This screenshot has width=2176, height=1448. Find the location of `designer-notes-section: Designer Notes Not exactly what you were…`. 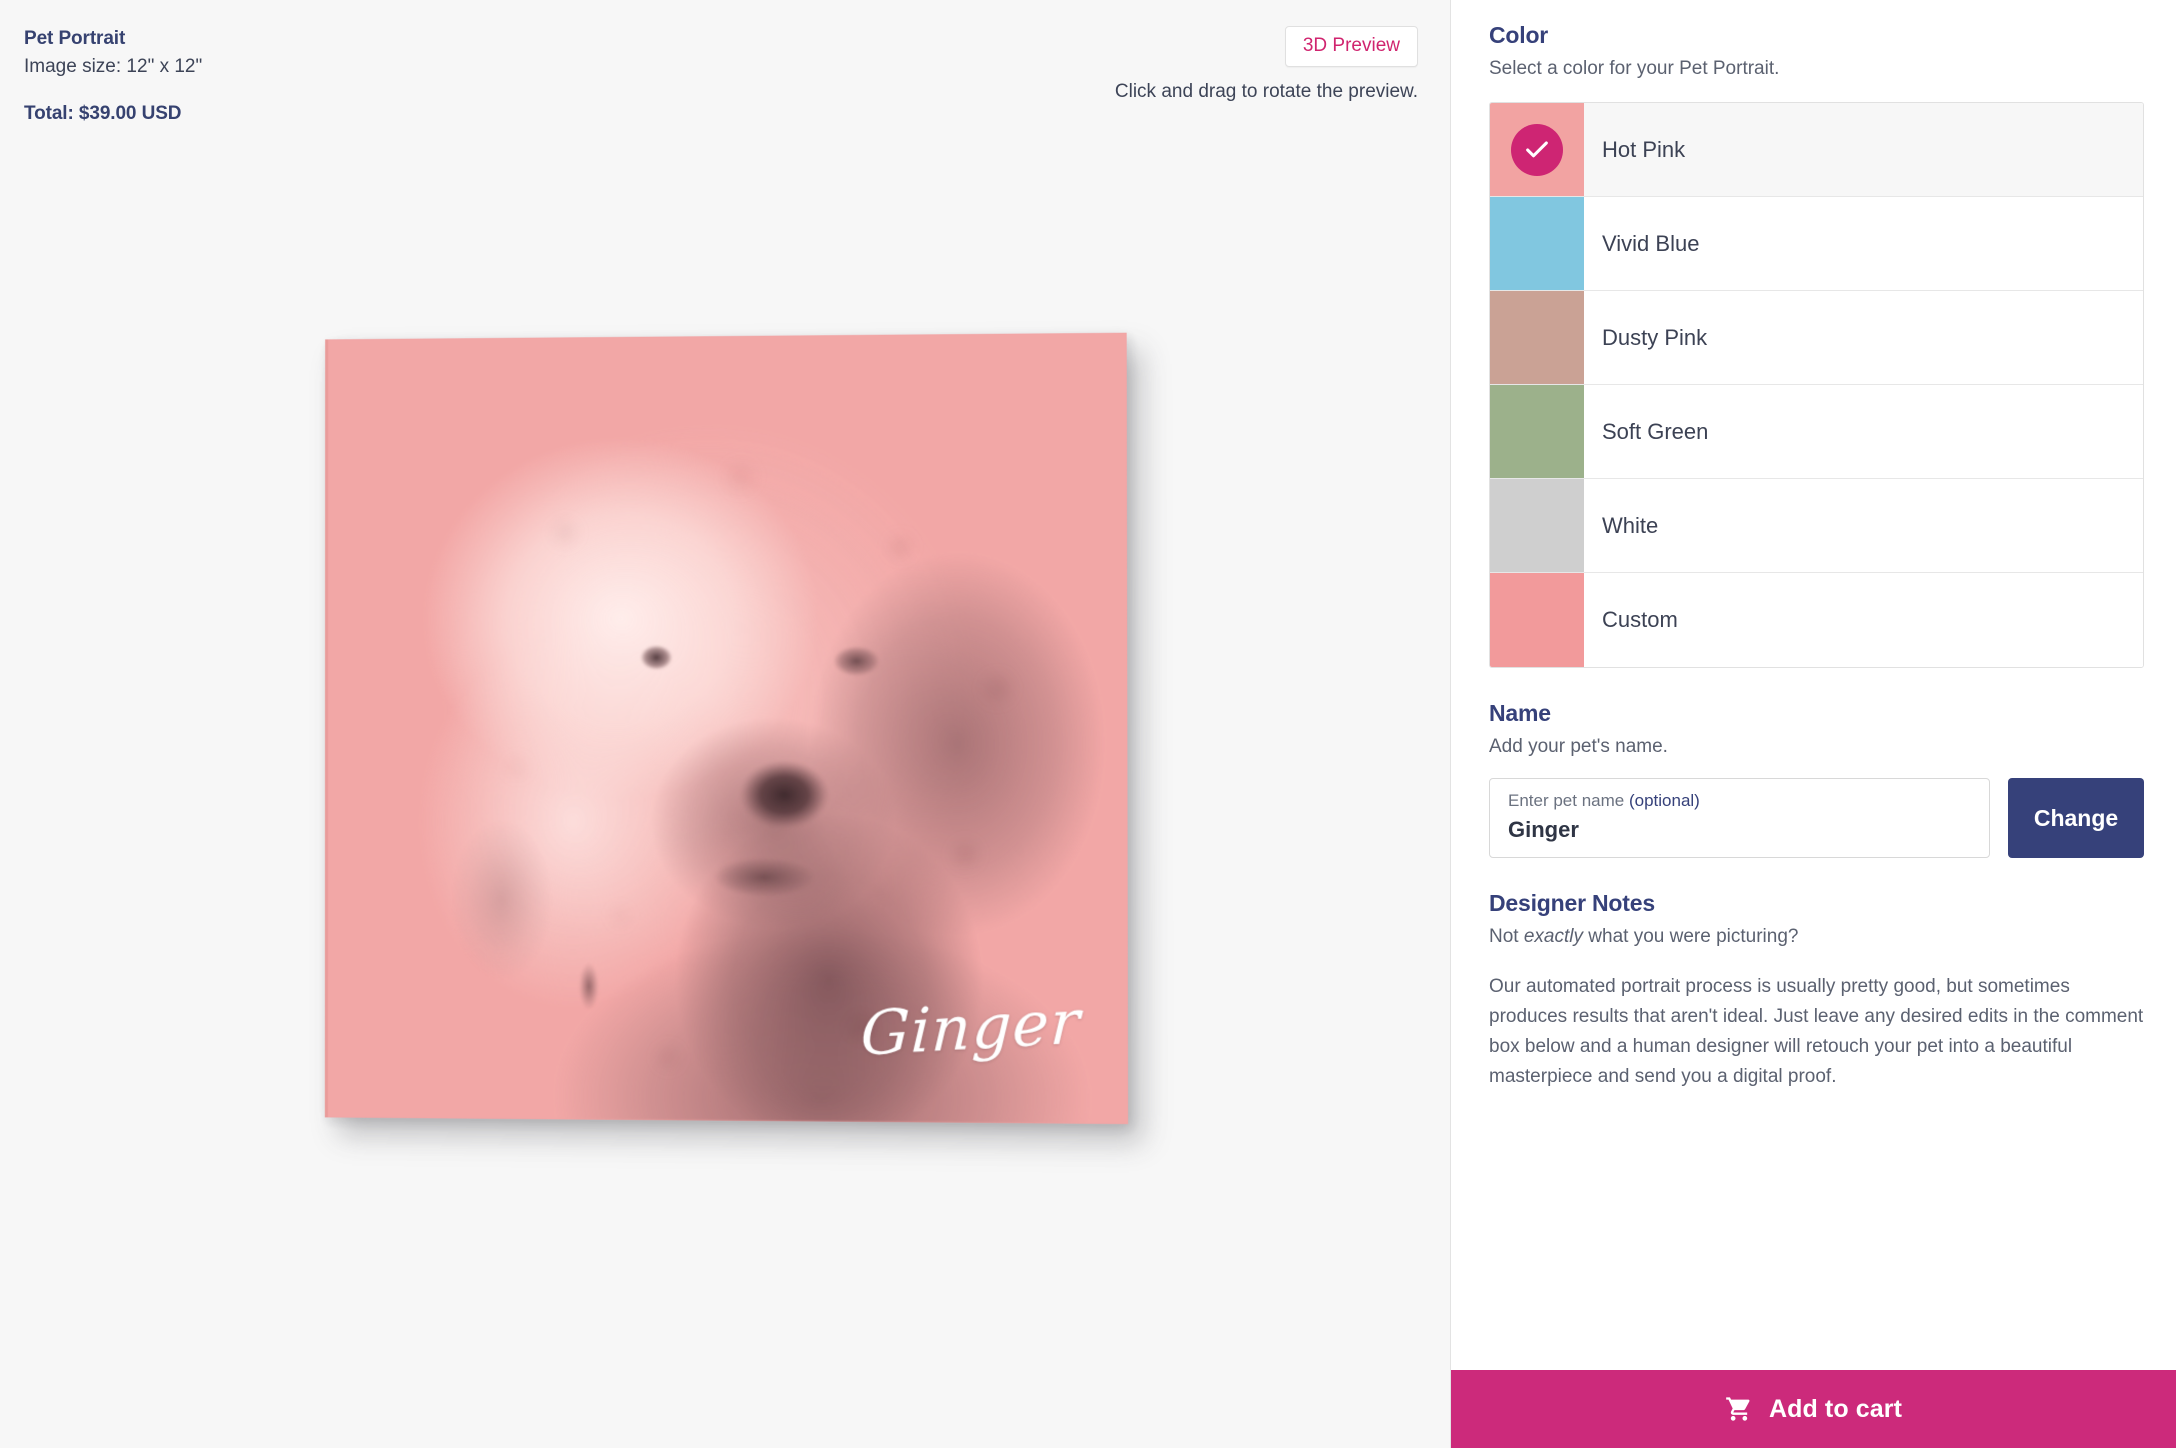

designer-notes-section: Designer Notes Not exactly what you were… is located at coordinates (1816, 991).